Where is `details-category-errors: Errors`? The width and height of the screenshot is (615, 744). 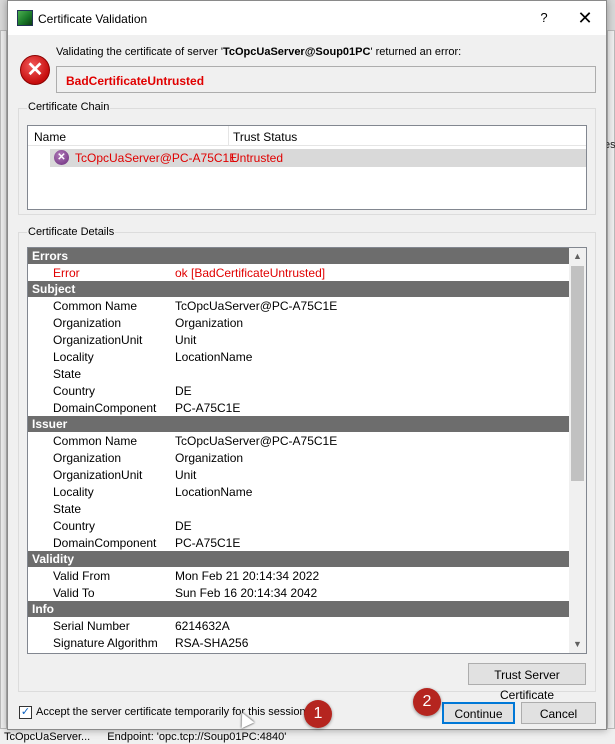
details-category-errors: Errors is located at coordinates (298, 256).